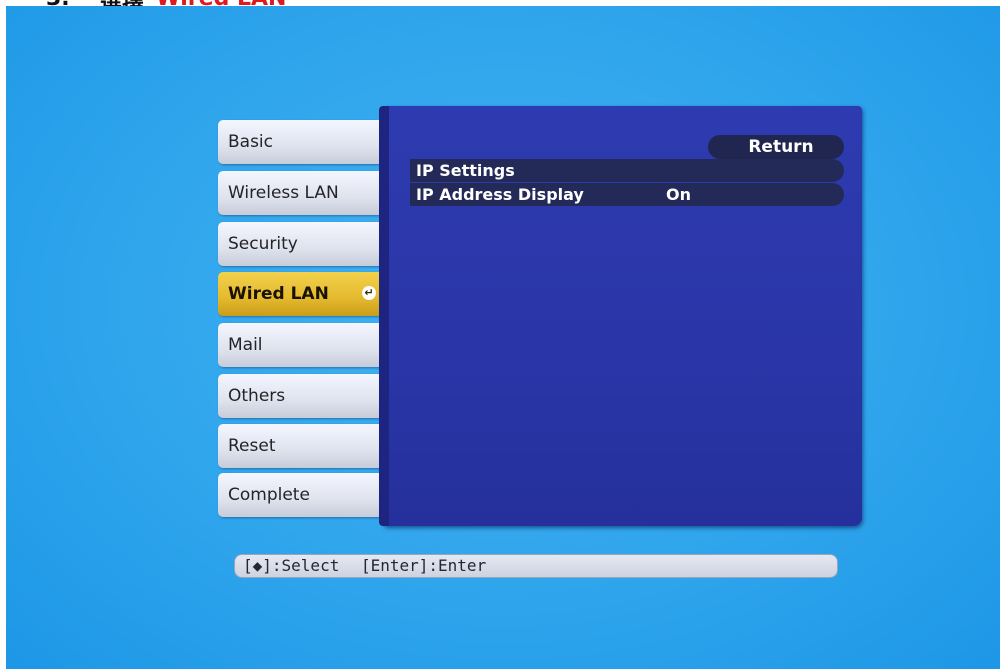  I want to click on key-hint-bar: [◆]:Select [Enter]:Enter, so click(536, 566).